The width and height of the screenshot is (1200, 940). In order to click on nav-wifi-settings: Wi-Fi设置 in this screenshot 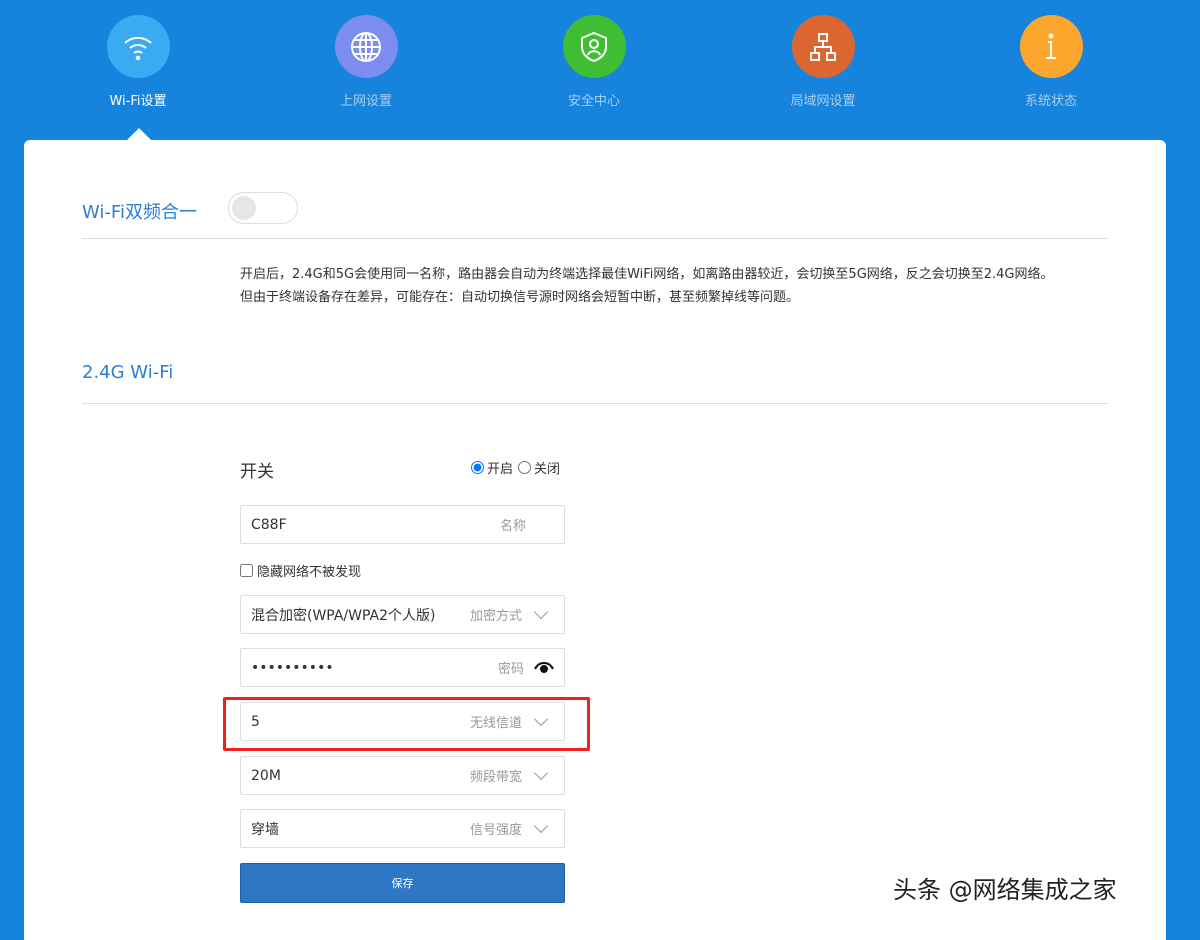, I will do `click(138, 62)`.